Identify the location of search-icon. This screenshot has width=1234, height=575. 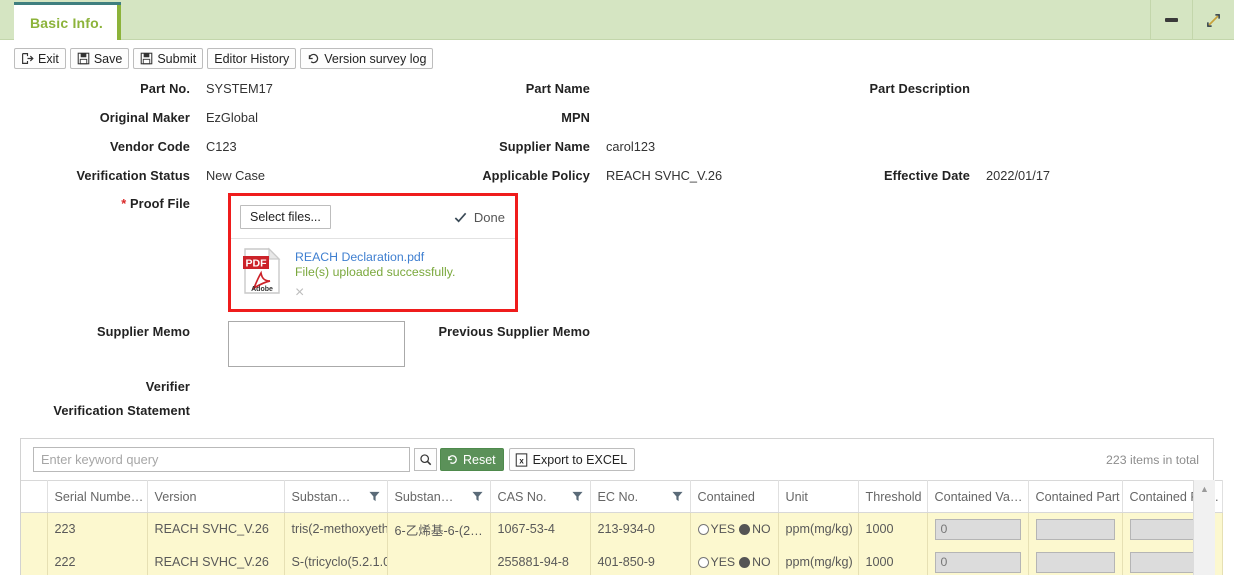
(426, 460).